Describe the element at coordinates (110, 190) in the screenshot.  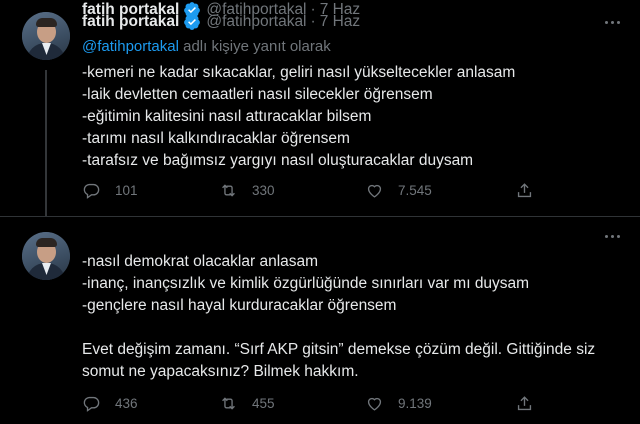
I see `reply-button: 101` at that location.